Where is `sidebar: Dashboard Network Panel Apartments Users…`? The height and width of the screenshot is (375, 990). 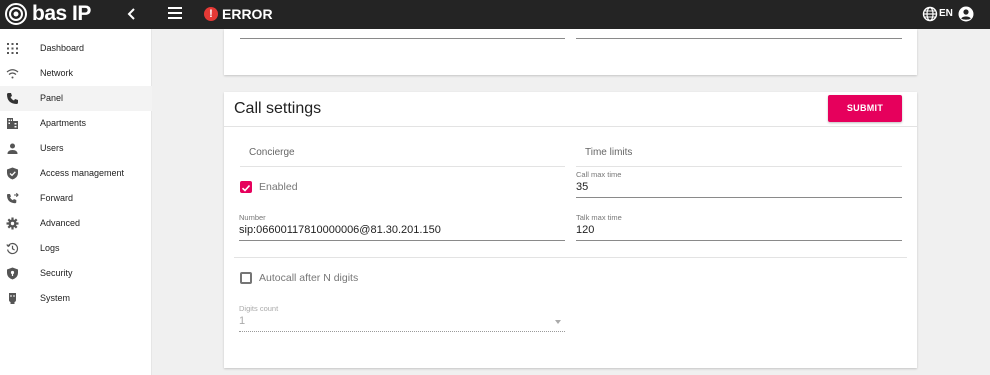
sidebar: Dashboard Network Panel Apartments Users… is located at coordinates (76, 202).